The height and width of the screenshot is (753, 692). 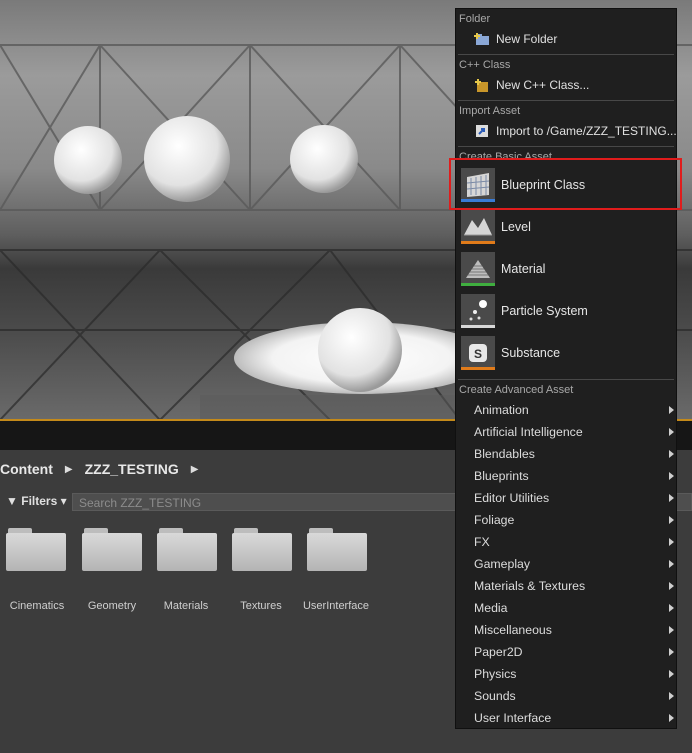 What do you see at coordinates (512, 498) in the screenshot?
I see `advanced-menu-item-label: Editor Utilities` at bounding box center [512, 498].